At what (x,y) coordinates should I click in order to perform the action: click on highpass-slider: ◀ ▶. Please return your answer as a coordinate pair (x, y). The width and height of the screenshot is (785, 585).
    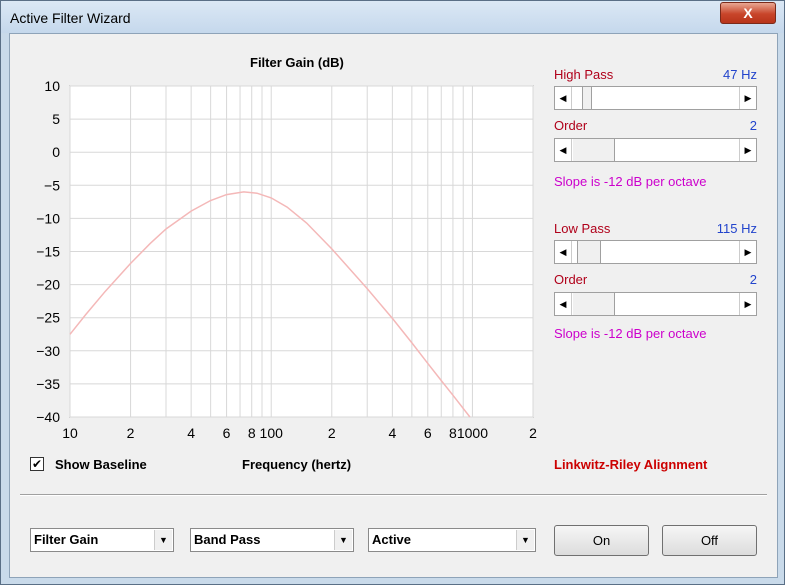
    Looking at the image, I should click on (655, 98).